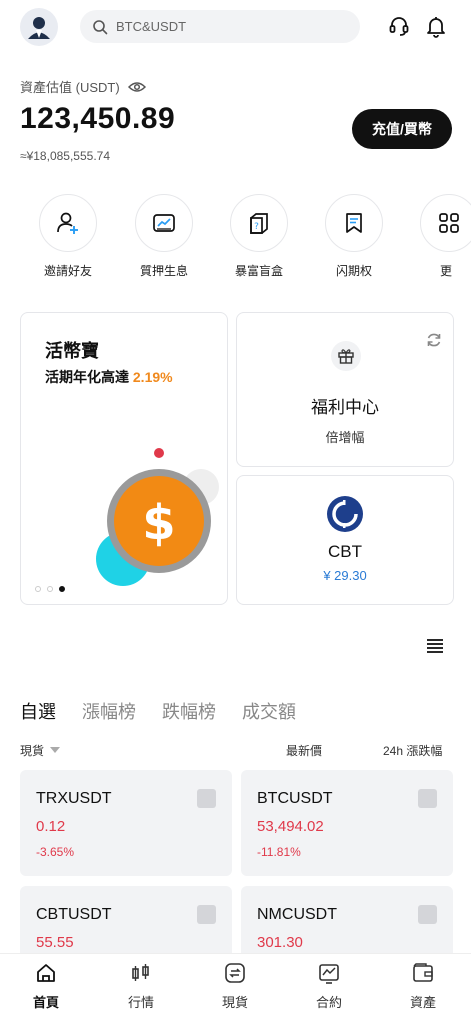 Image resolution: width=471 pixels, height=1015 pixels. What do you see at coordinates (435, 646) in the screenshot?
I see `menu-icon` at bounding box center [435, 646].